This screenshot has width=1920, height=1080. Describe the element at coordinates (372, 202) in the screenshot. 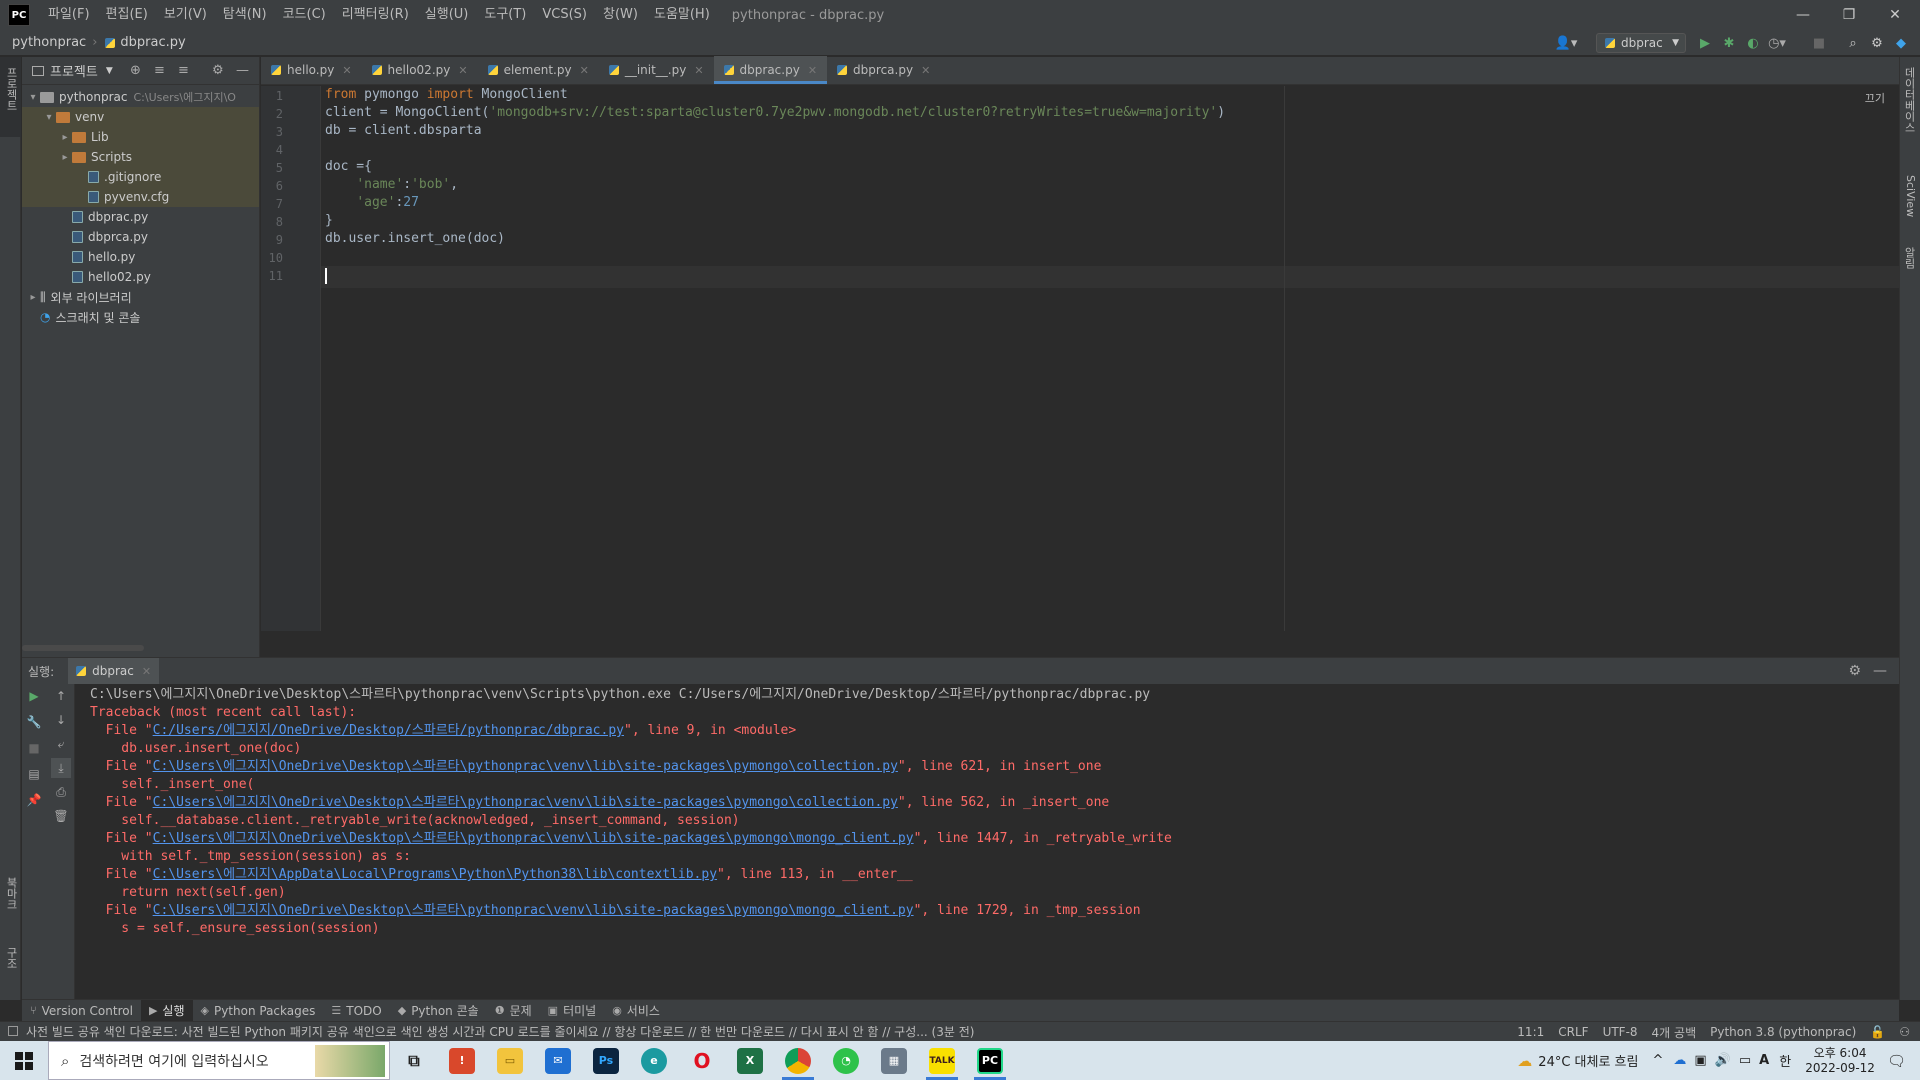

I see `code-line: 'age':27` at that location.